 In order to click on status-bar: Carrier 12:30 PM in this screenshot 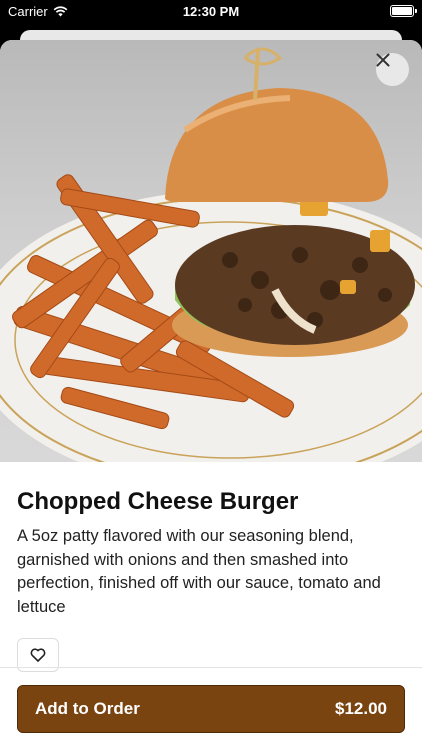, I will do `click(211, 12)`.